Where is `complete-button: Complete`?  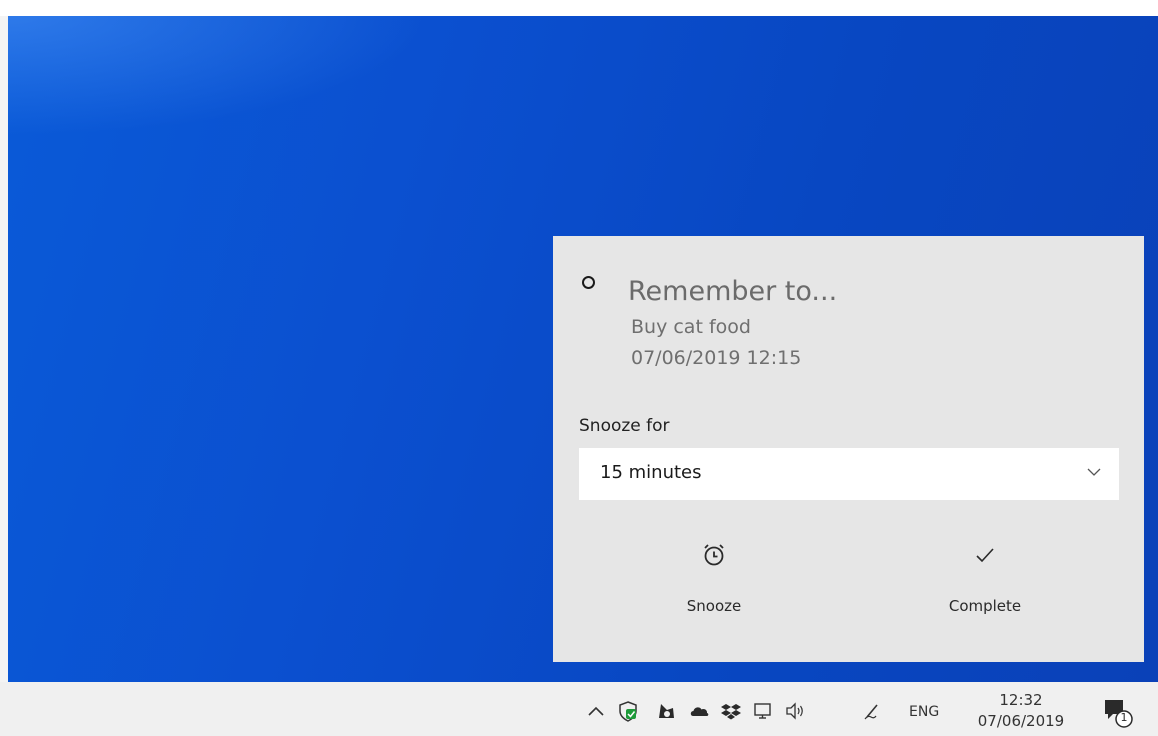
complete-button: Complete is located at coordinates (985, 585).